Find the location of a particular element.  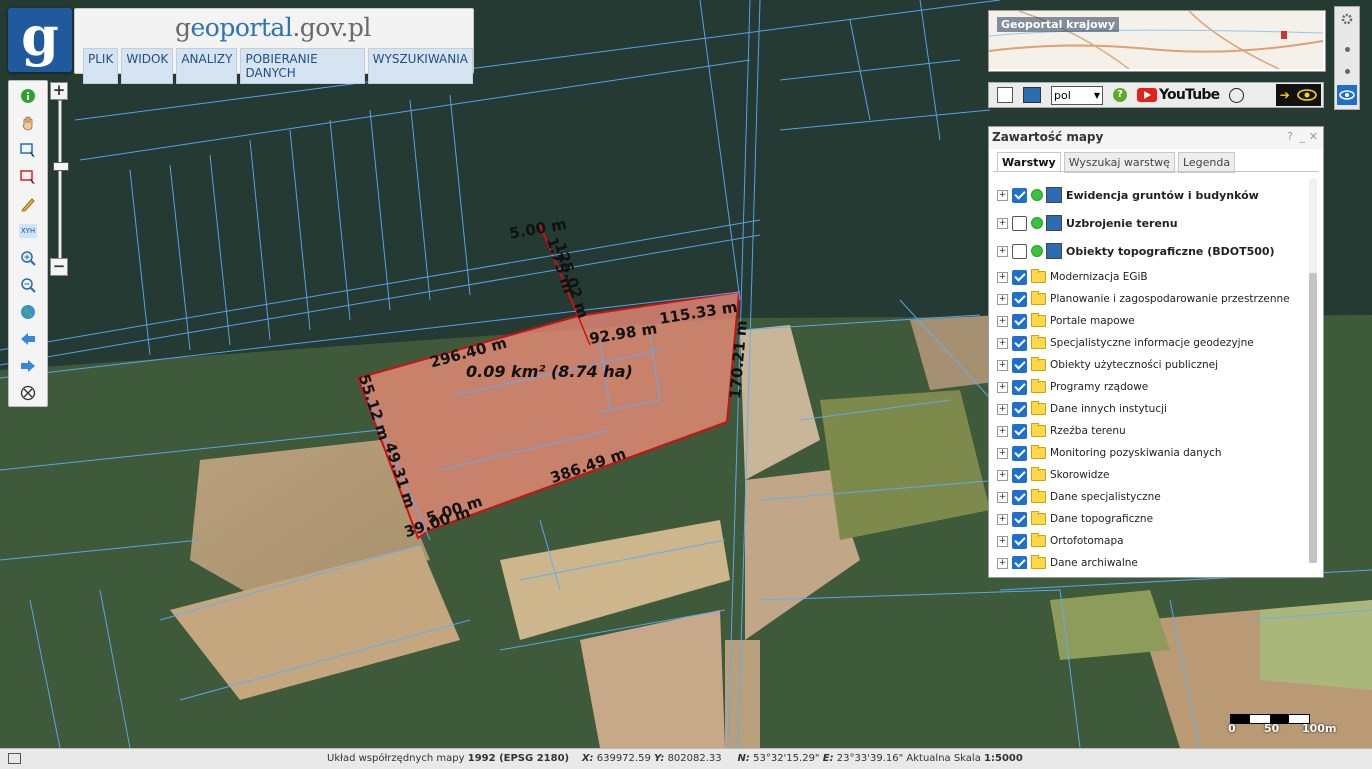

help-icon: ? is located at coordinates (1120, 95).